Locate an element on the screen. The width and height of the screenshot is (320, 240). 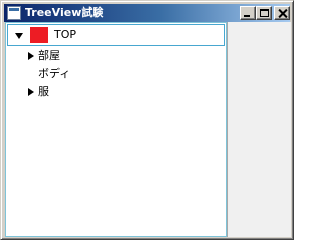
red-color-swatch is located at coordinates (39, 35).